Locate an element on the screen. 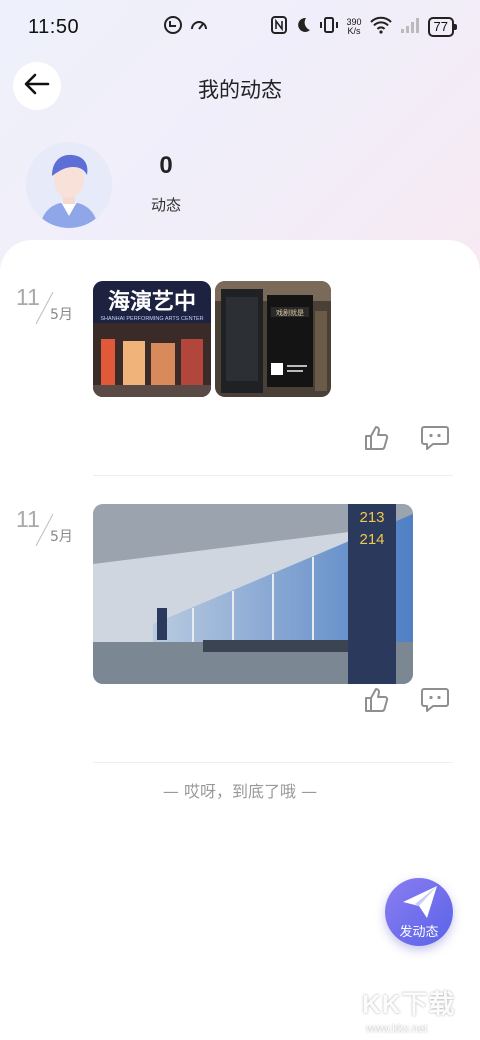  post-count-label: 动态 is located at coordinates (165, 205).